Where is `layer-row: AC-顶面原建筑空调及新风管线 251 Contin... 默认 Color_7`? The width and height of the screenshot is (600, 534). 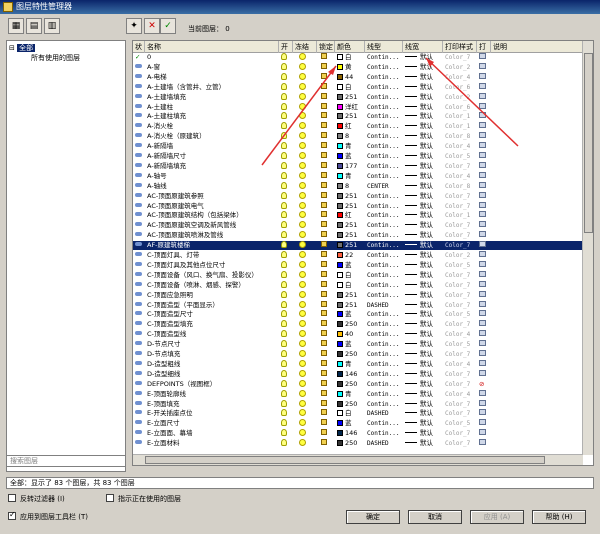
layer-row: AC-顶面原建筑空调及新风管线 251 Contin... 默认 Color_7 is located at coordinates (358, 225).